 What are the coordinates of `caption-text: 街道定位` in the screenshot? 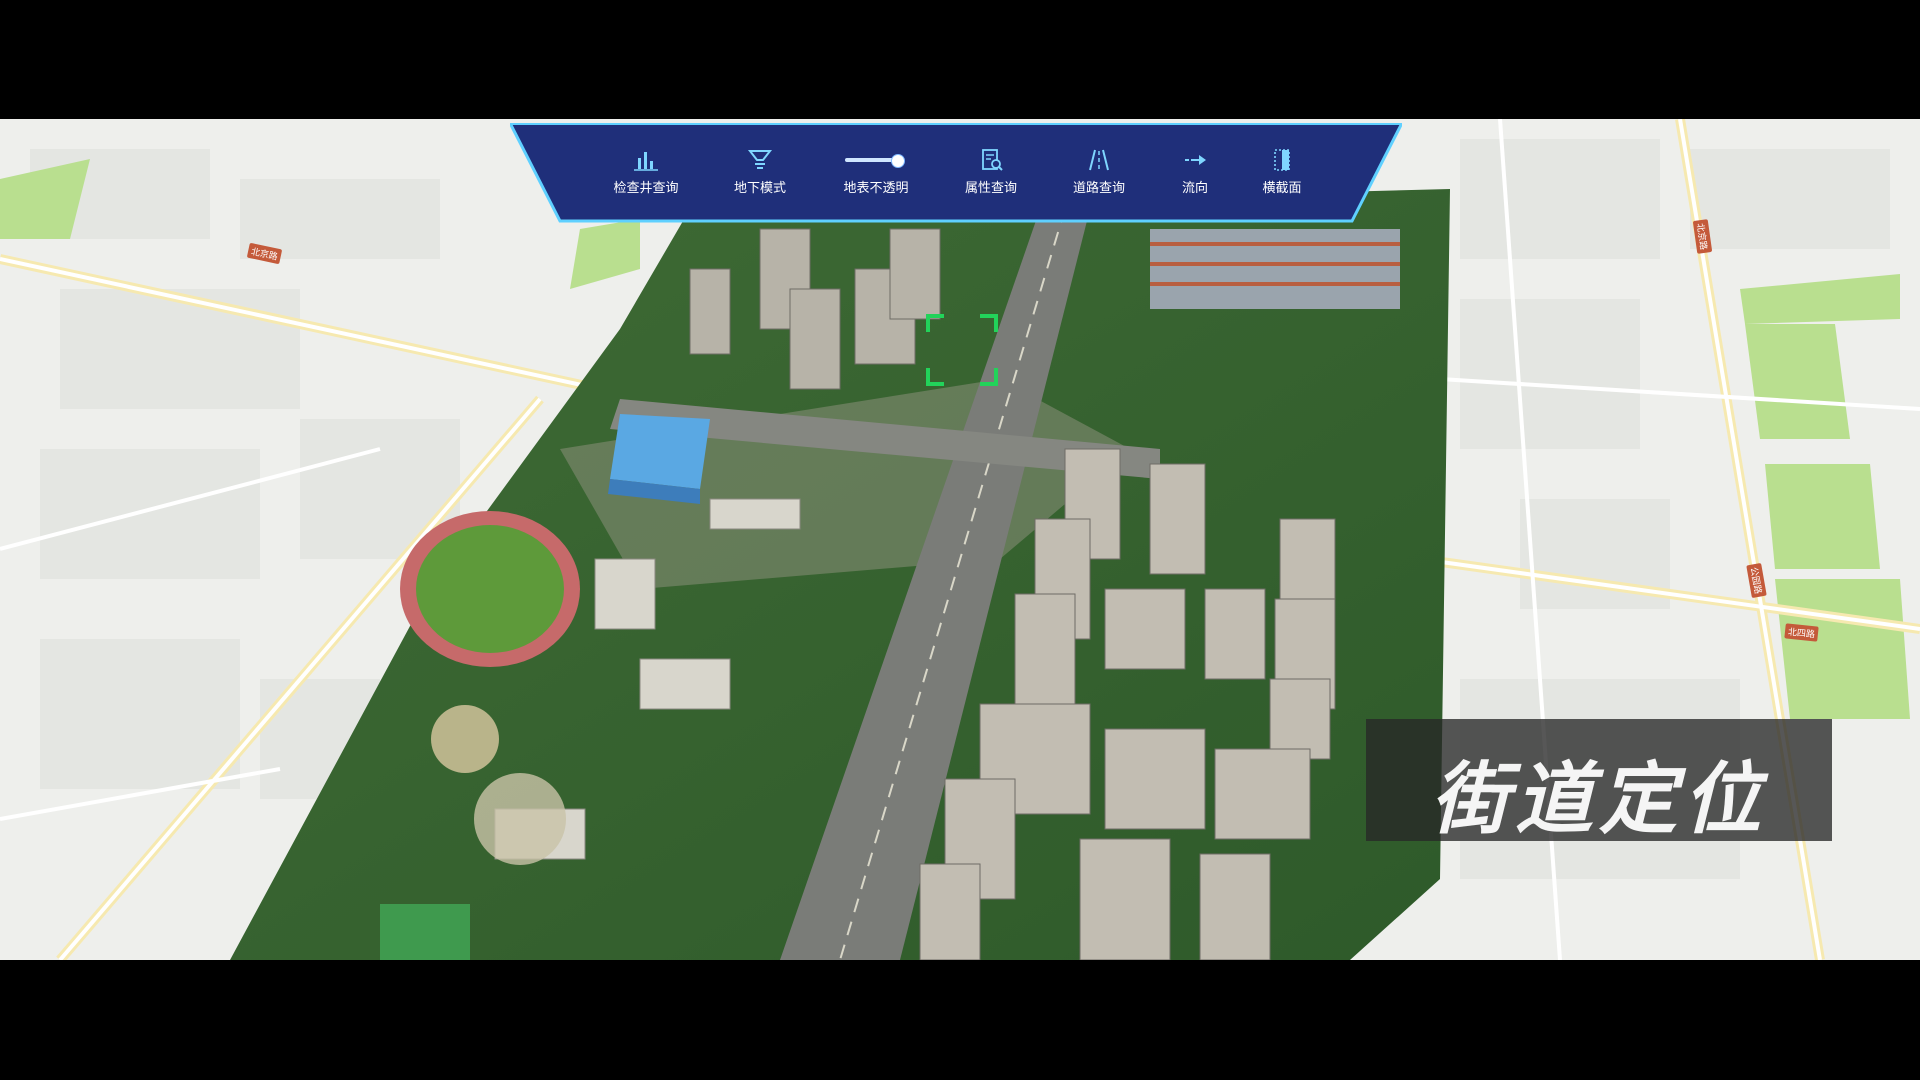 It's located at (1598, 799).